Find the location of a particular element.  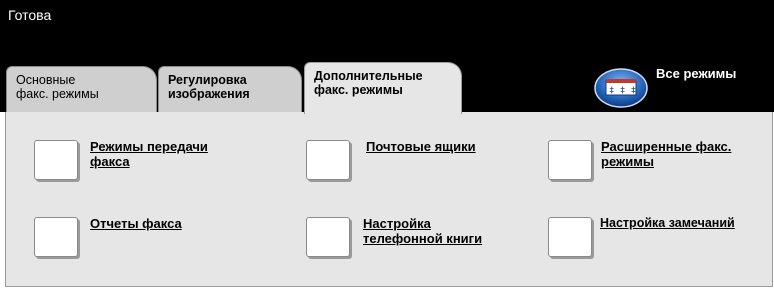

comments-setup-line1: Настройка замечаний is located at coordinates (667, 223).